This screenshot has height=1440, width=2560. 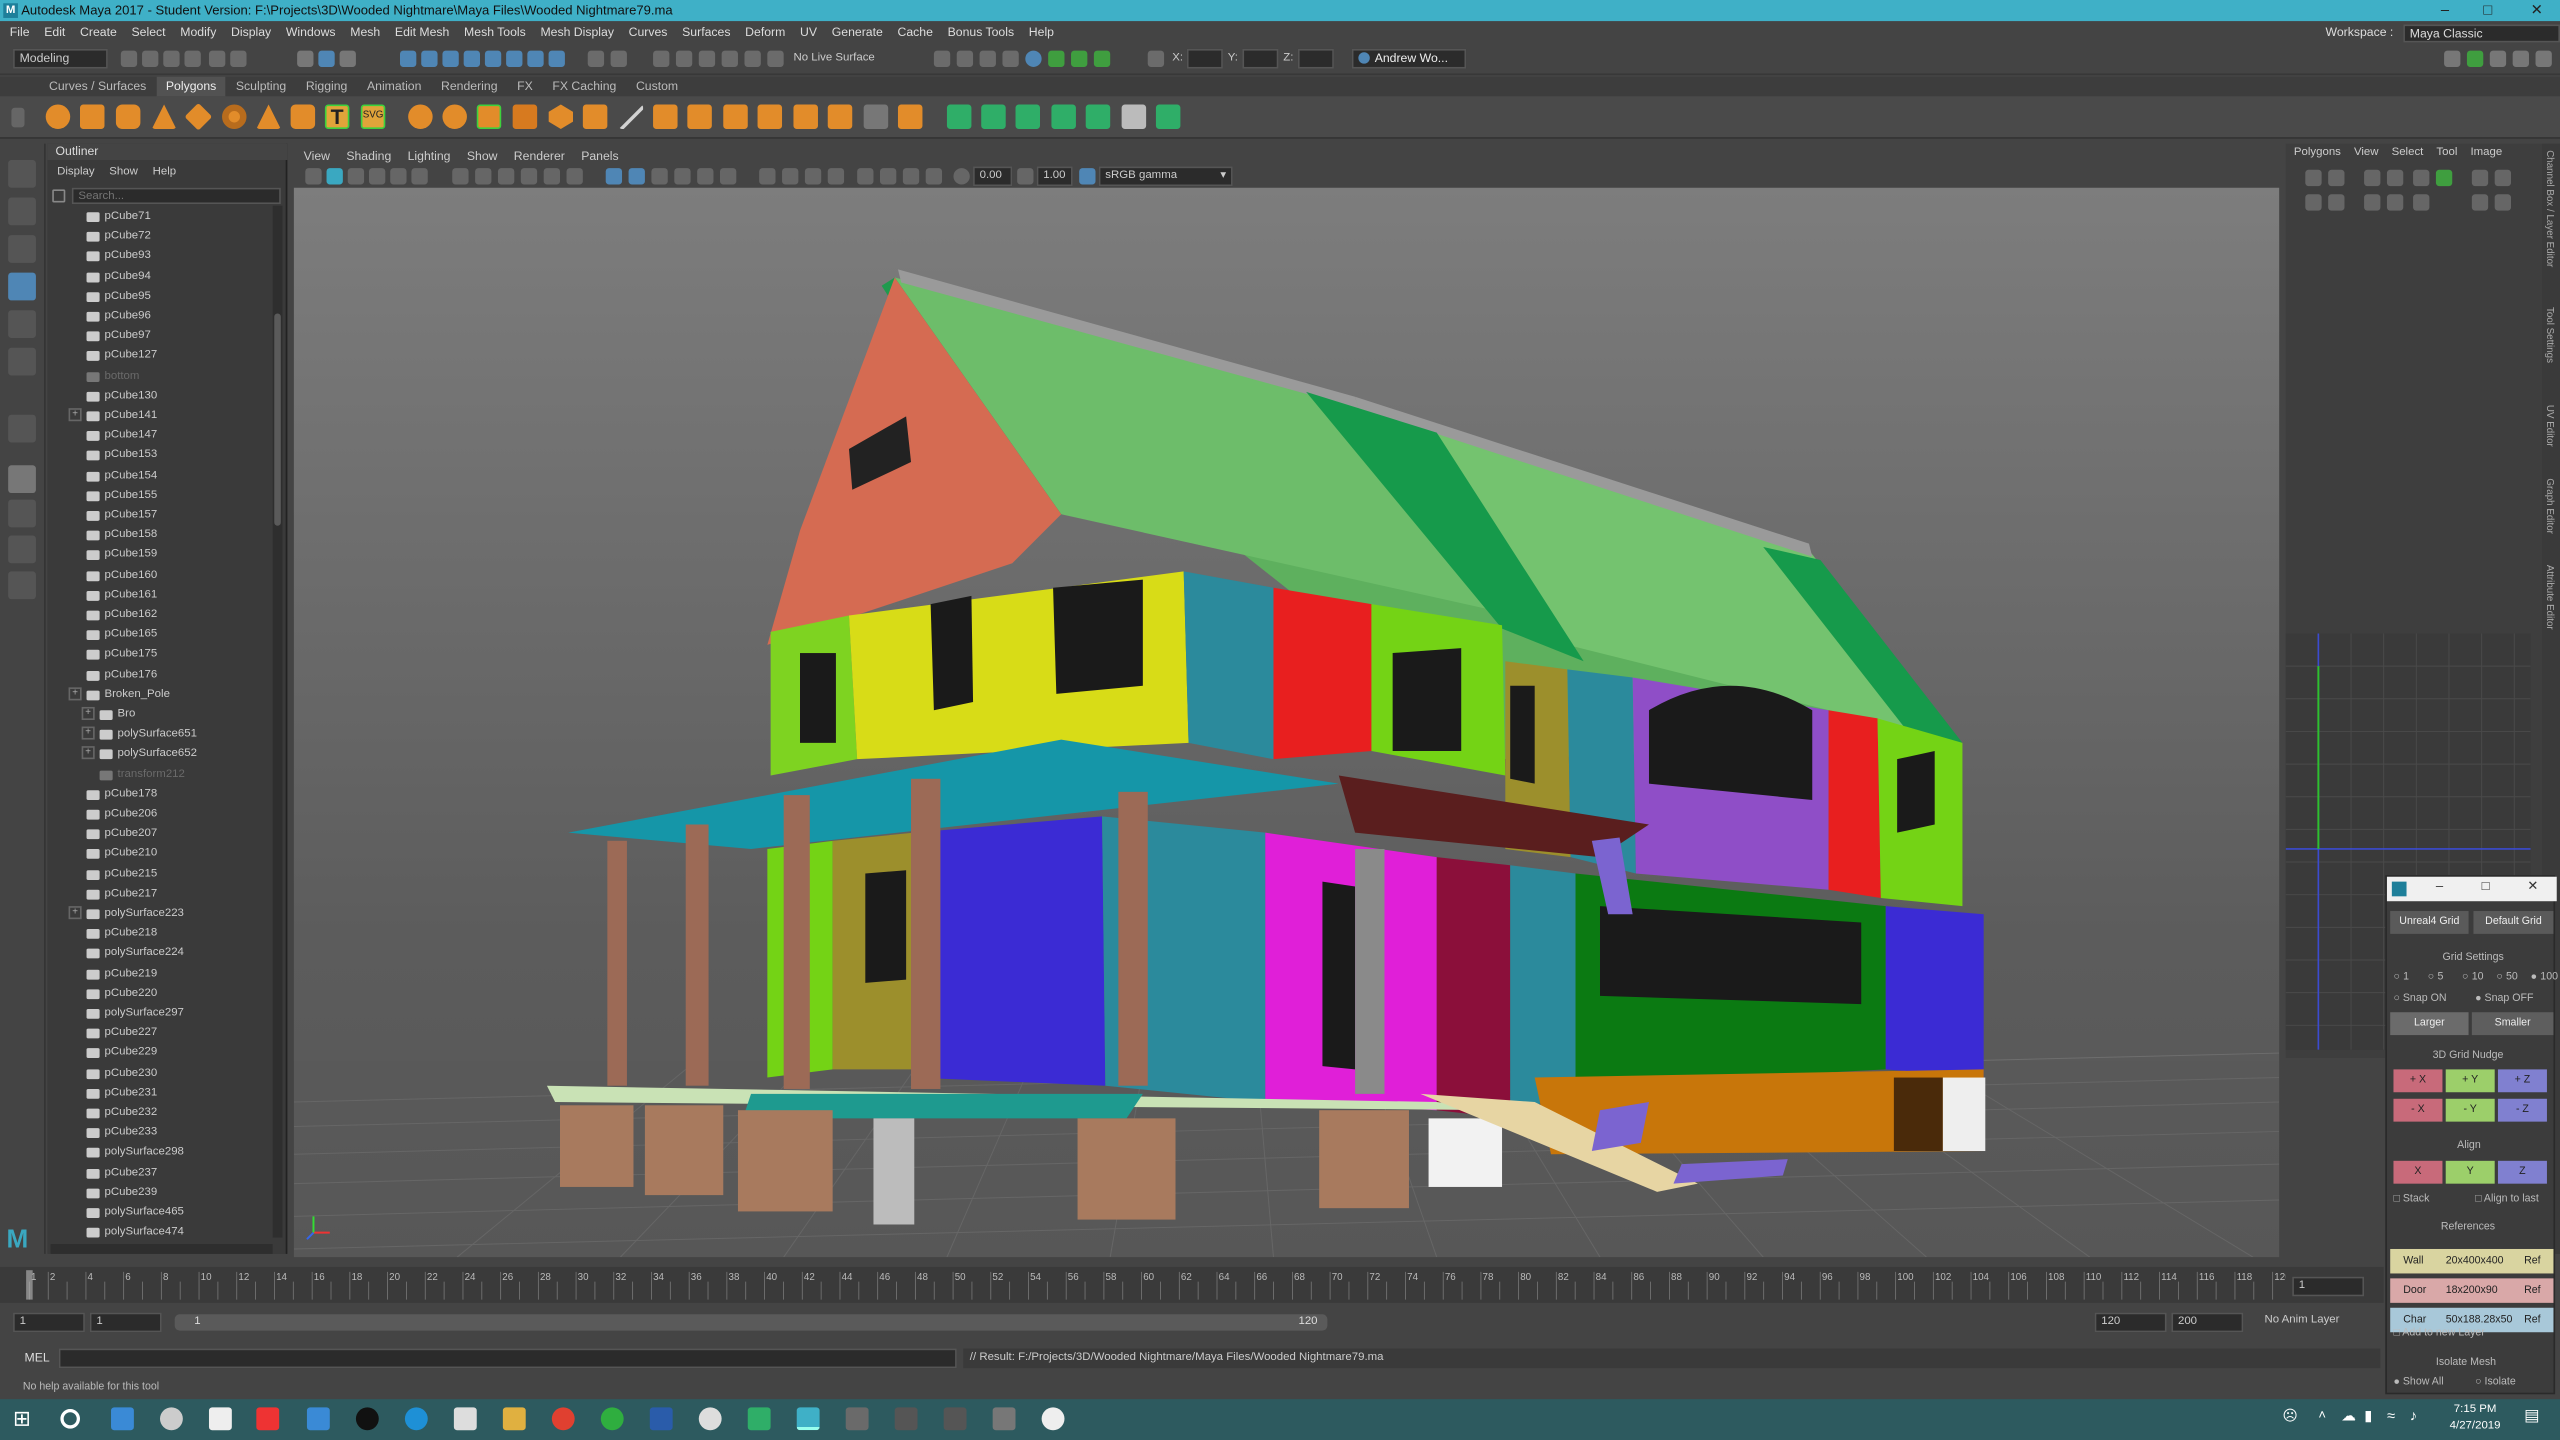 I want to click on search-icon, so click(x=70, y=1418).